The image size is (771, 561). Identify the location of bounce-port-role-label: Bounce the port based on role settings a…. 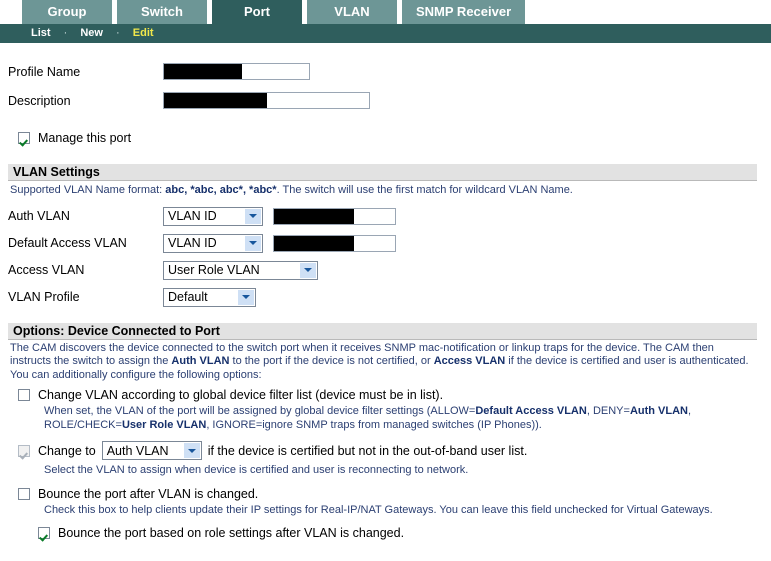
(231, 533).